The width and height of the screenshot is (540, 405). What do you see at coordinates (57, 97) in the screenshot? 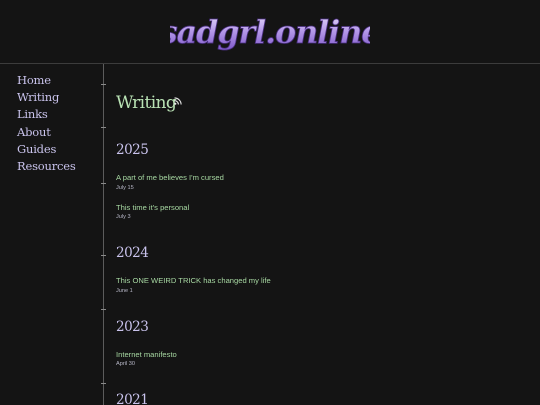
I see `nav-item-writing: Writing` at bounding box center [57, 97].